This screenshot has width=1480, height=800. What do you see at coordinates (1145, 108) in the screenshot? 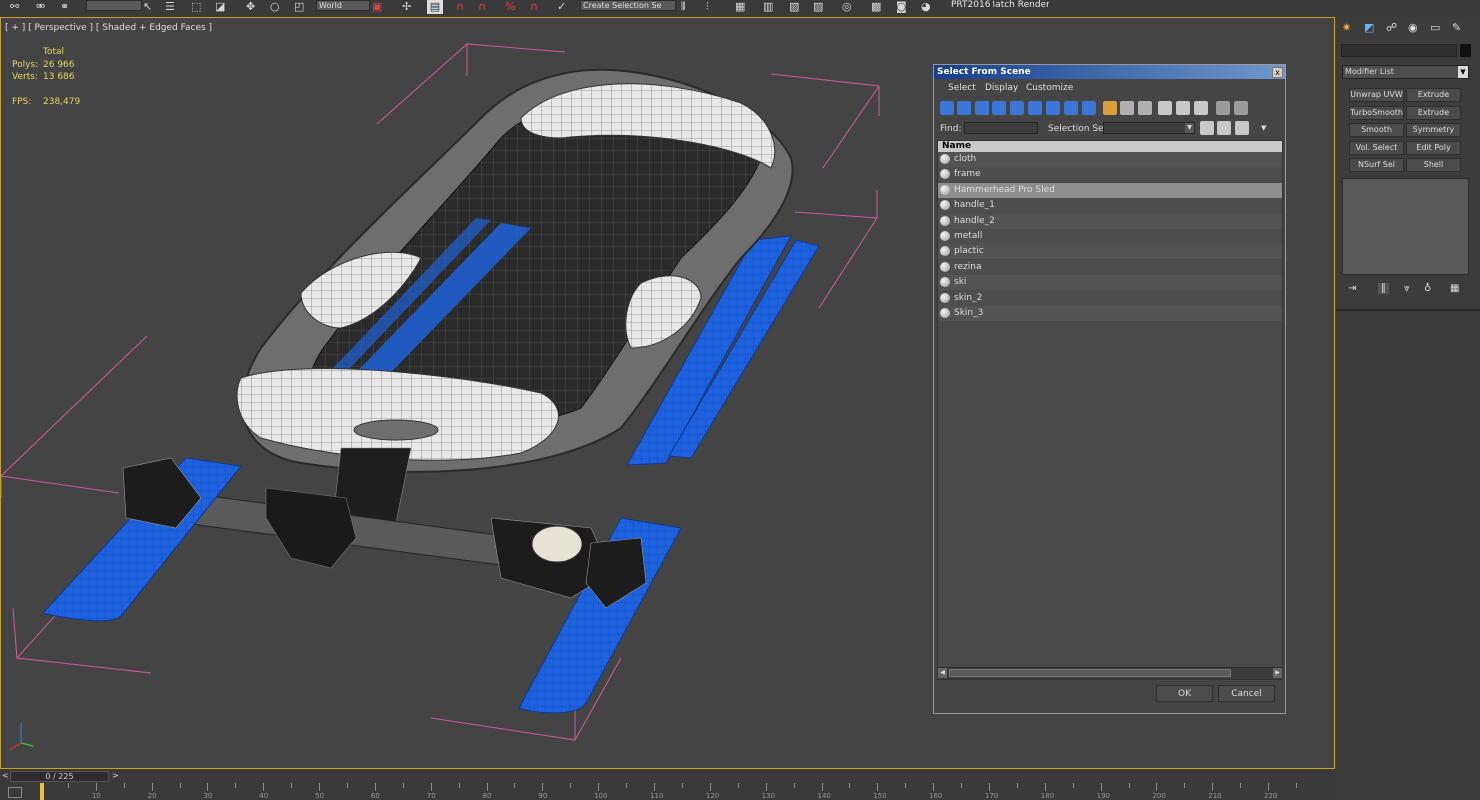
I see `display-invert-icon` at bounding box center [1145, 108].